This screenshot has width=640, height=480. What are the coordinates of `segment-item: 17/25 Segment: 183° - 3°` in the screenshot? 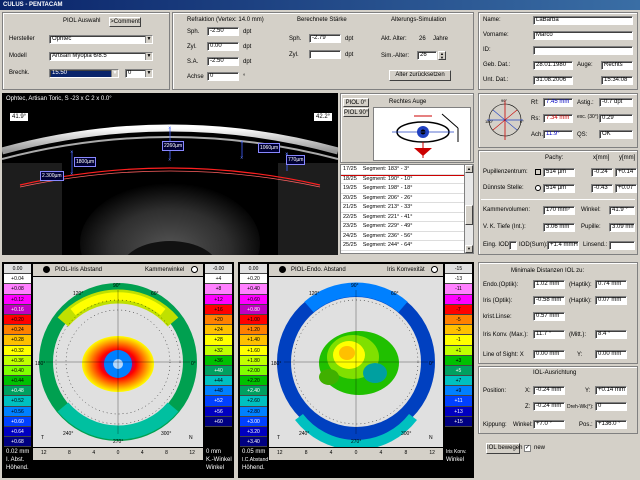 It's located at (403, 170).